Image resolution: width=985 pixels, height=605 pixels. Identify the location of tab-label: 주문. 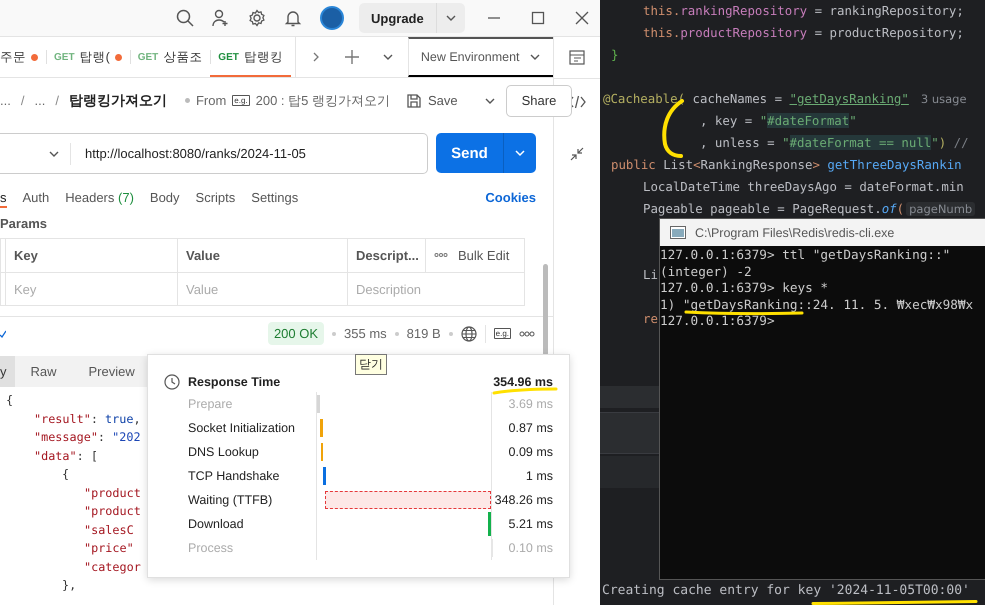
(13, 57).